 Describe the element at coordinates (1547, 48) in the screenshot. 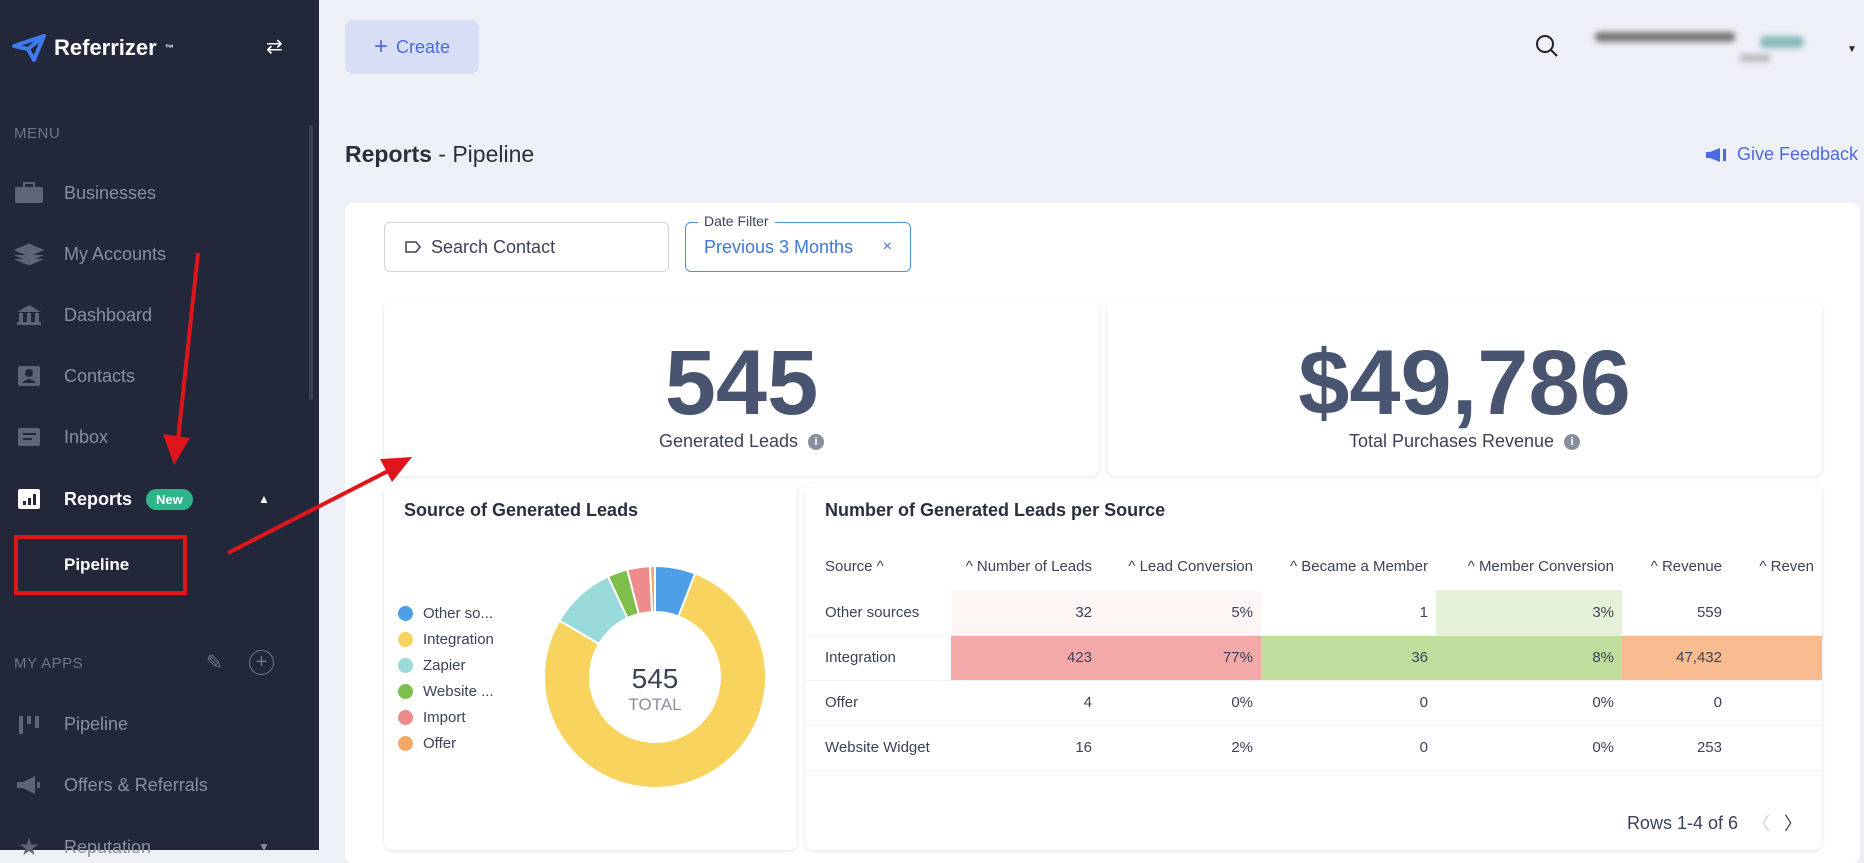

I see `search-icon` at that location.